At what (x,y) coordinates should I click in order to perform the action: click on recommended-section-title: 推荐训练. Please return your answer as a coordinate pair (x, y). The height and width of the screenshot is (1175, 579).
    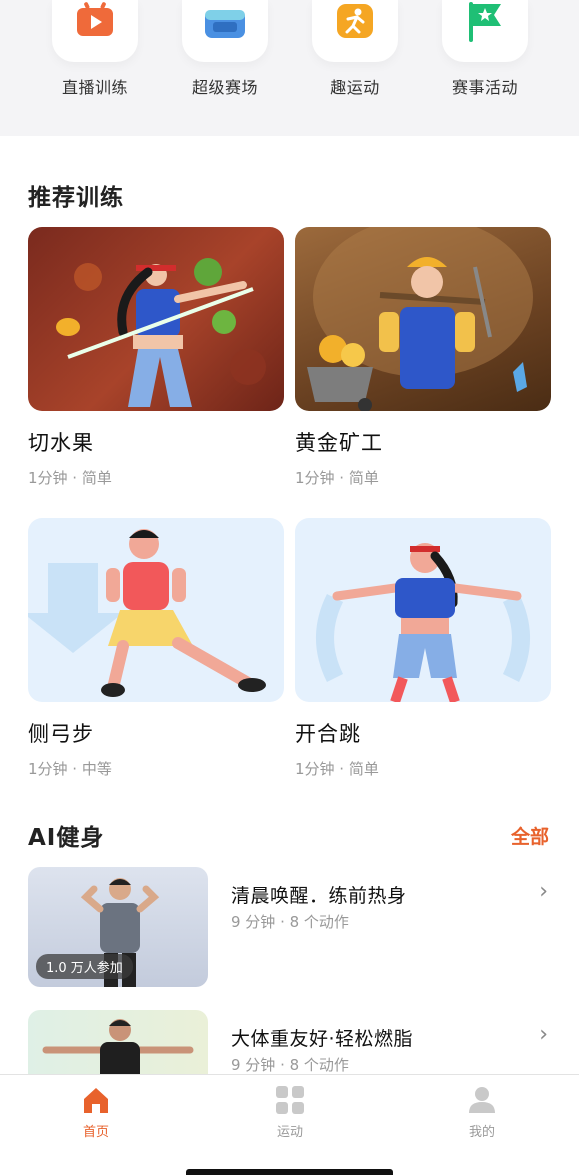
    Looking at the image, I should click on (76, 198).